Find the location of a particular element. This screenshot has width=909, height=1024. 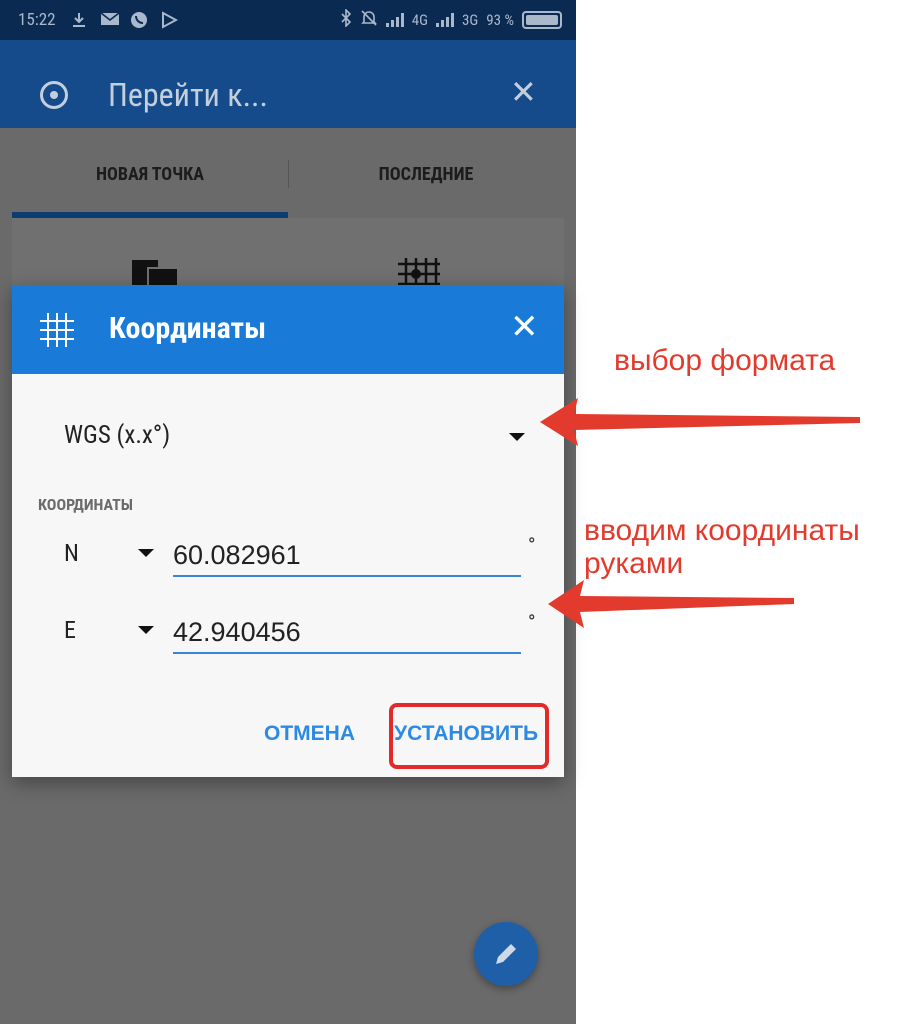

pencil-icon is located at coordinates (506, 954).